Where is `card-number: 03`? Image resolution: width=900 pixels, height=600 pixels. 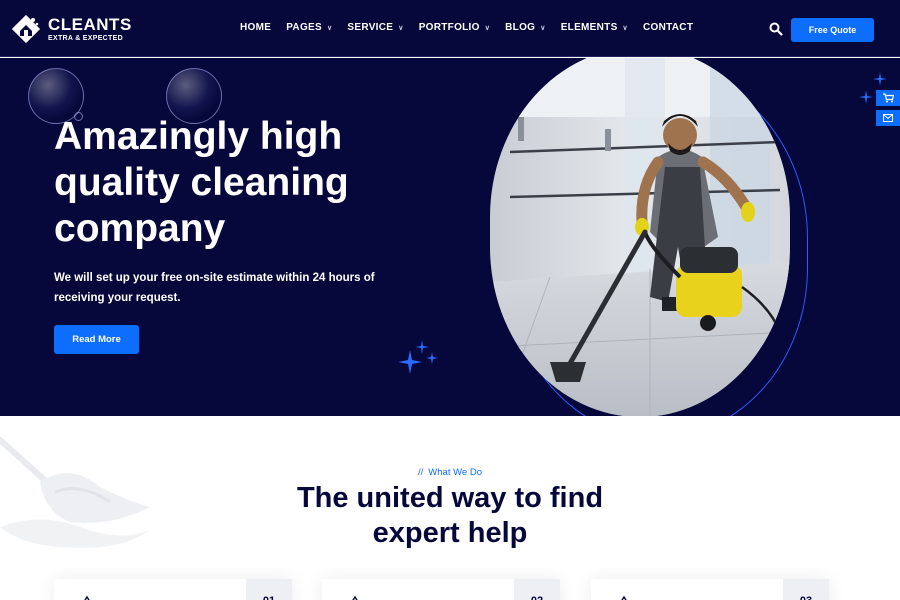
card-number: 03 is located at coordinates (806, 589).